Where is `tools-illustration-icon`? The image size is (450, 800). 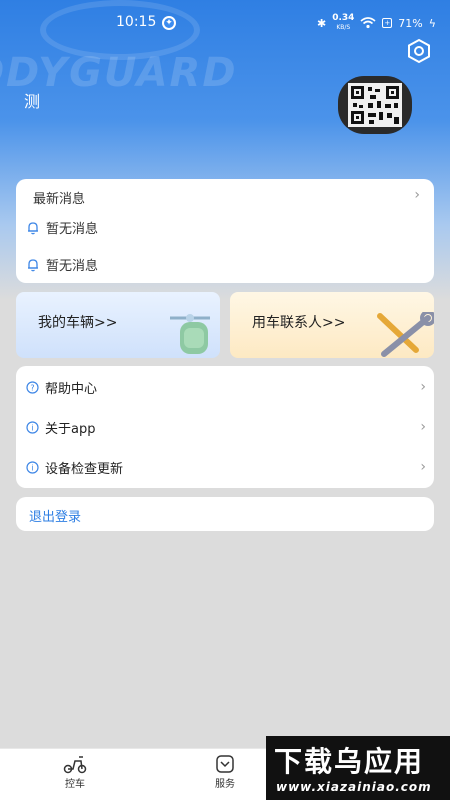 tools-illustration-icon is located at coordinates (405, 334).